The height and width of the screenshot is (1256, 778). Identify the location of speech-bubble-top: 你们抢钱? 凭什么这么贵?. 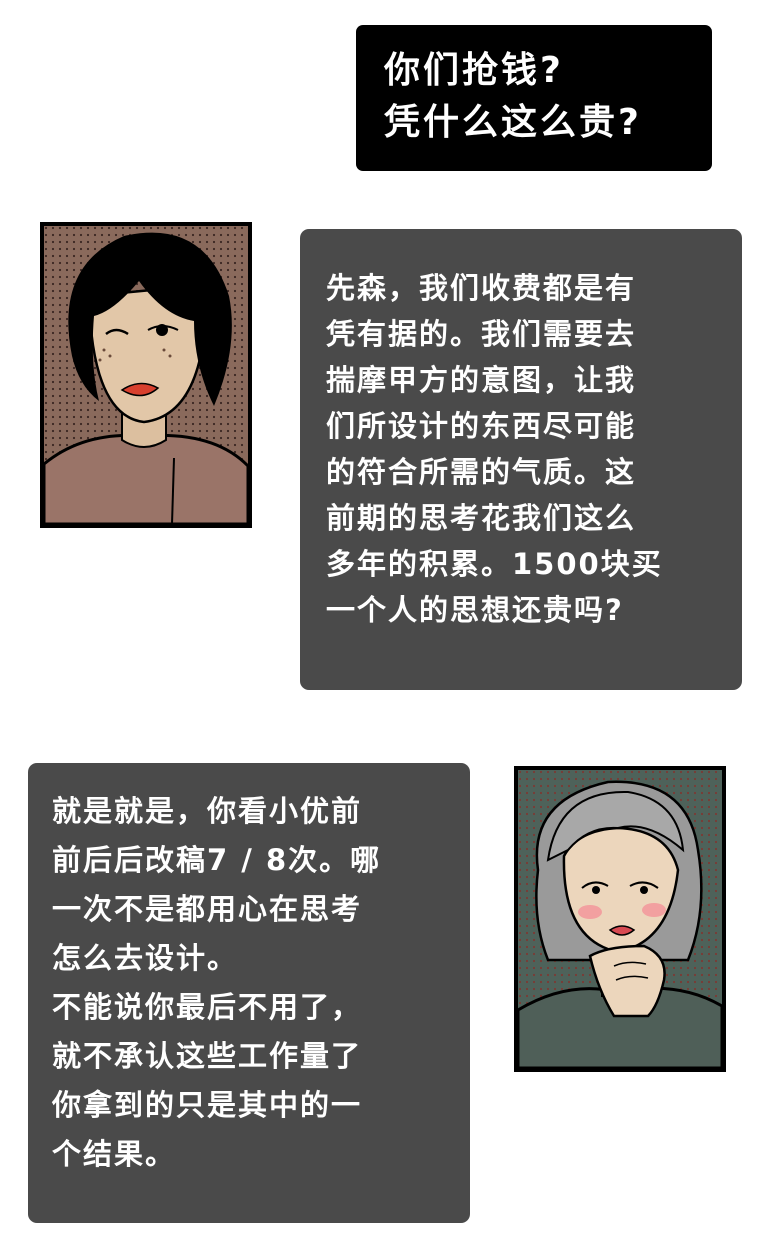
(534, 98).